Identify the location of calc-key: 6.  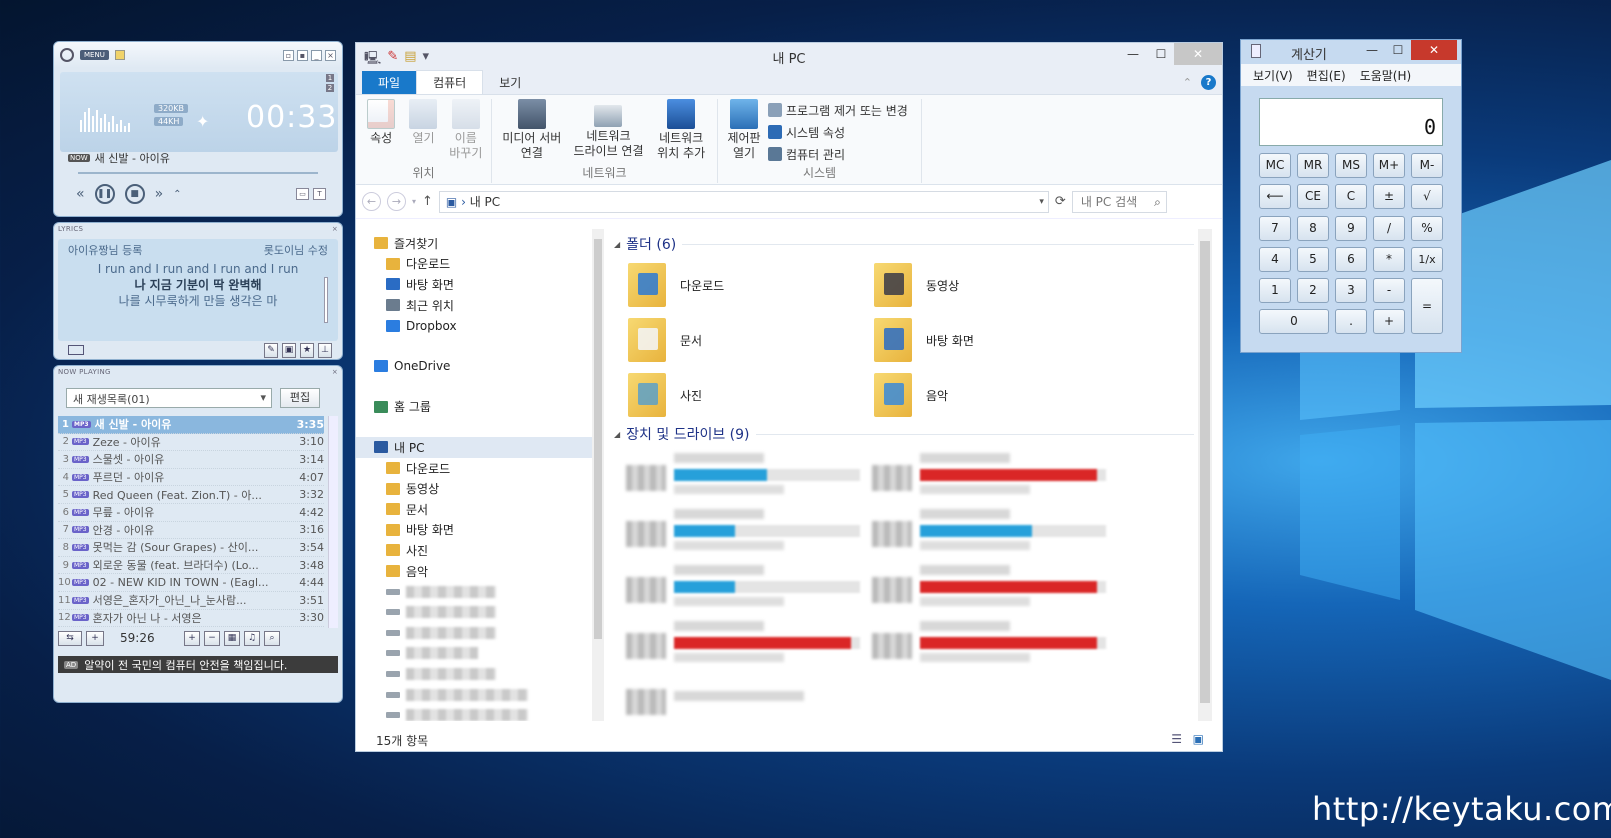
(1351, 259).